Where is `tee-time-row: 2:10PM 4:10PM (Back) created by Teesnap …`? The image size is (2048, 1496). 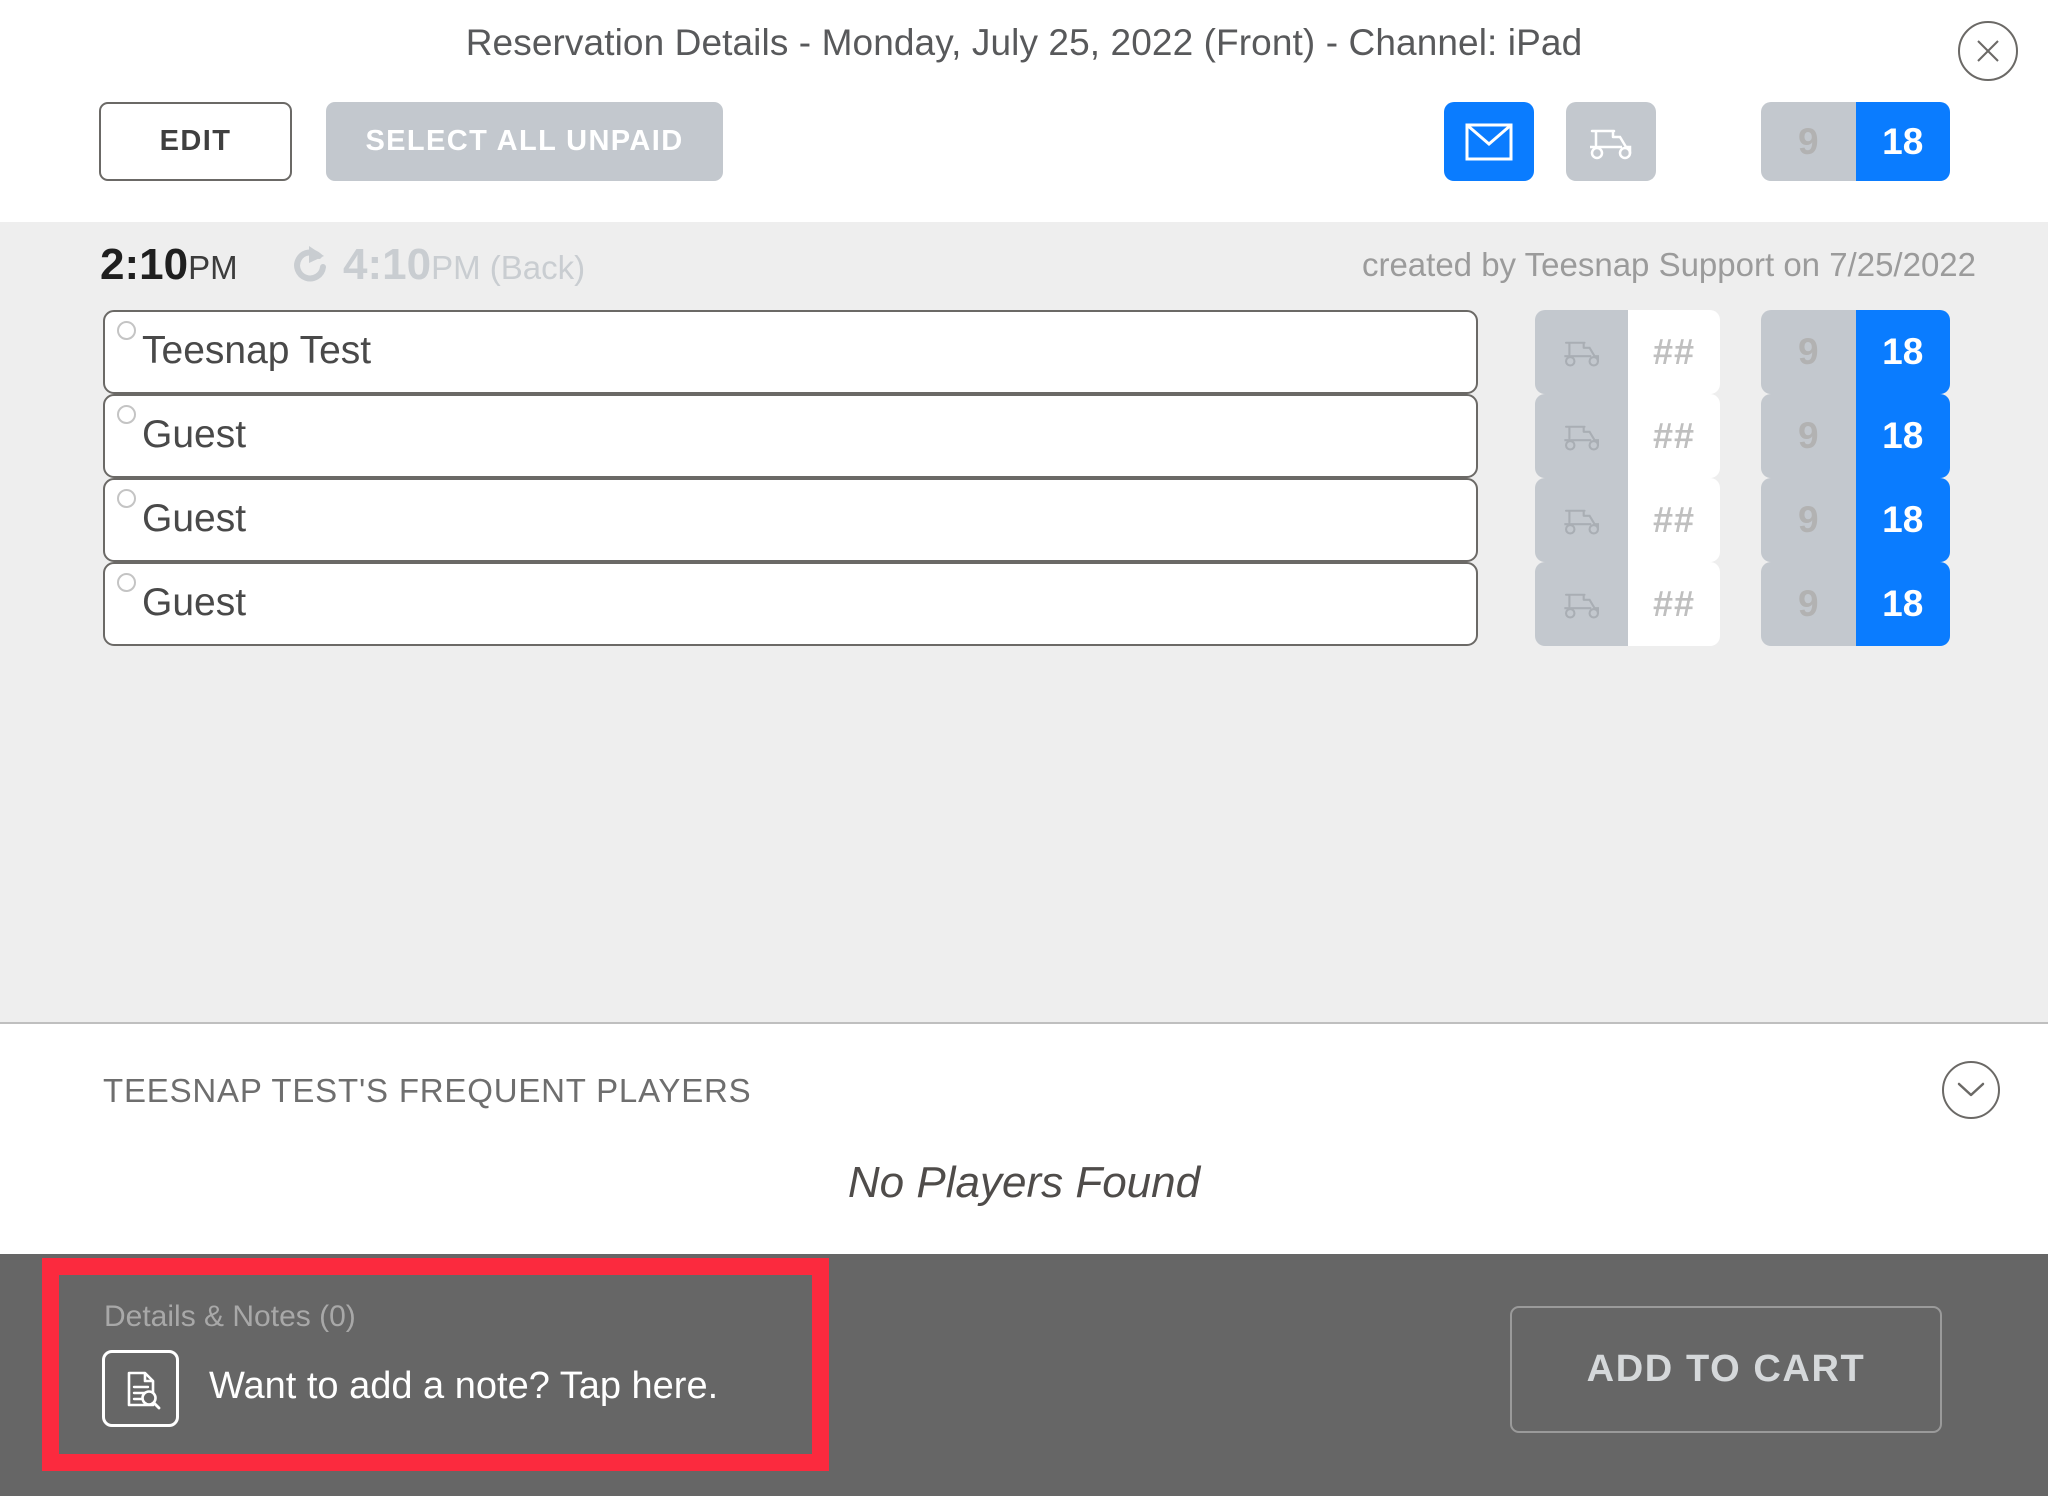 tee-time-row: 2:10PM 4:10PM (Back) created by Teesnap … is located at coordinates (1024, 263).